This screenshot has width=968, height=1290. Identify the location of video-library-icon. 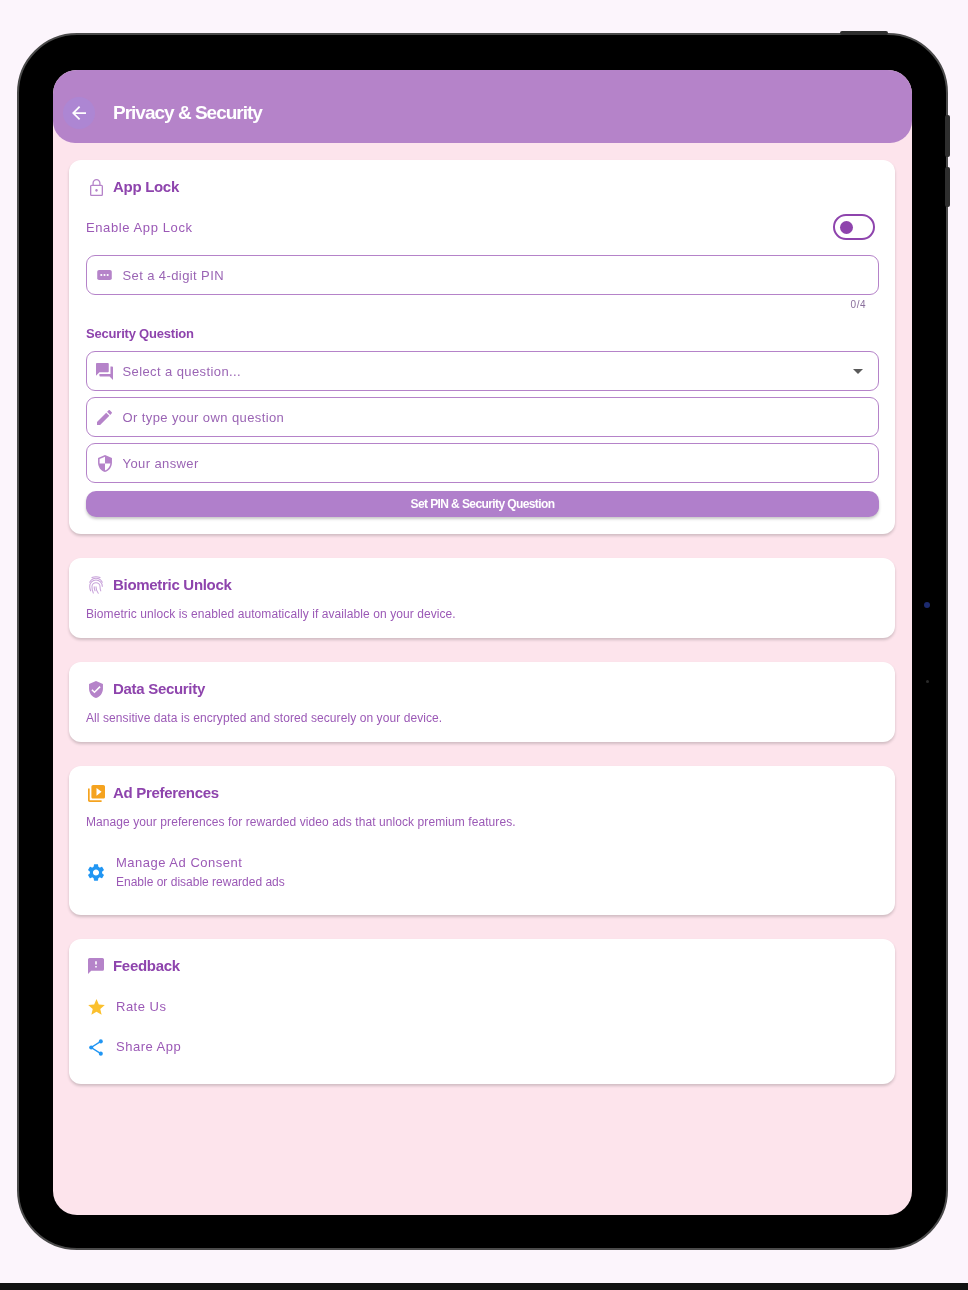
(96, 793).